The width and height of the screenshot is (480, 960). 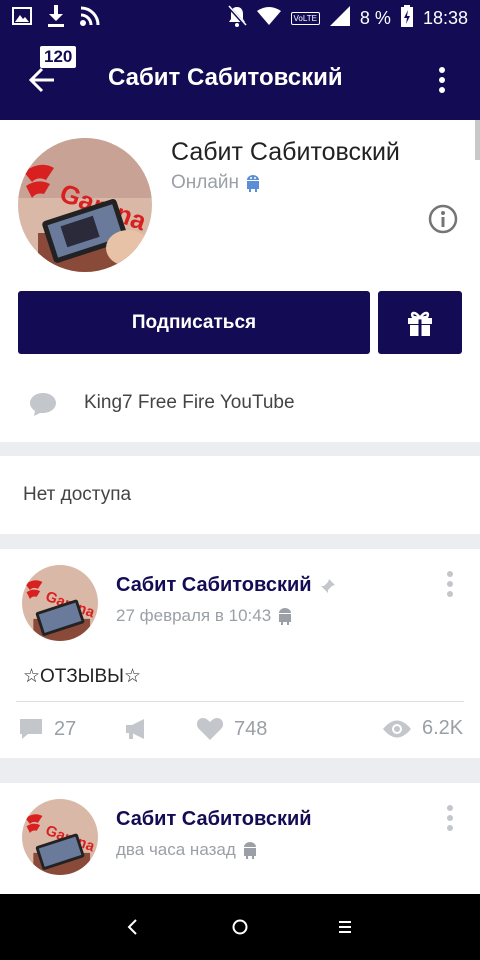 I want to click on volte-badge: VoLTE, so click(x=305, y=18).